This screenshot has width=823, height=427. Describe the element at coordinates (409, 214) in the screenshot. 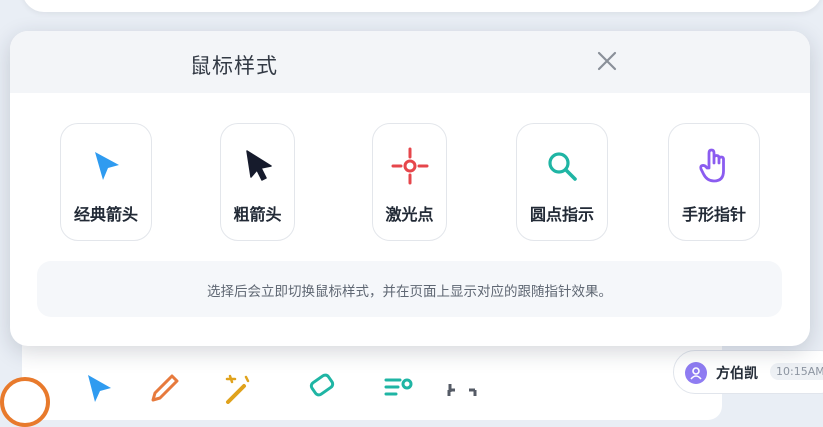

I see `option-label: 激光点` at that location.